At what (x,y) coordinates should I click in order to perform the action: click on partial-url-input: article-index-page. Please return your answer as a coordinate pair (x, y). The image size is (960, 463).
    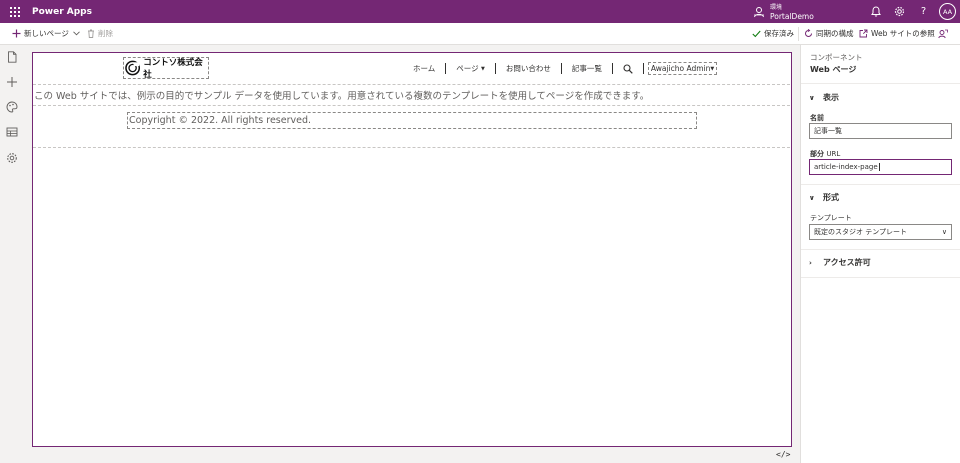
    Looking at the image, I should click on (880, 167).